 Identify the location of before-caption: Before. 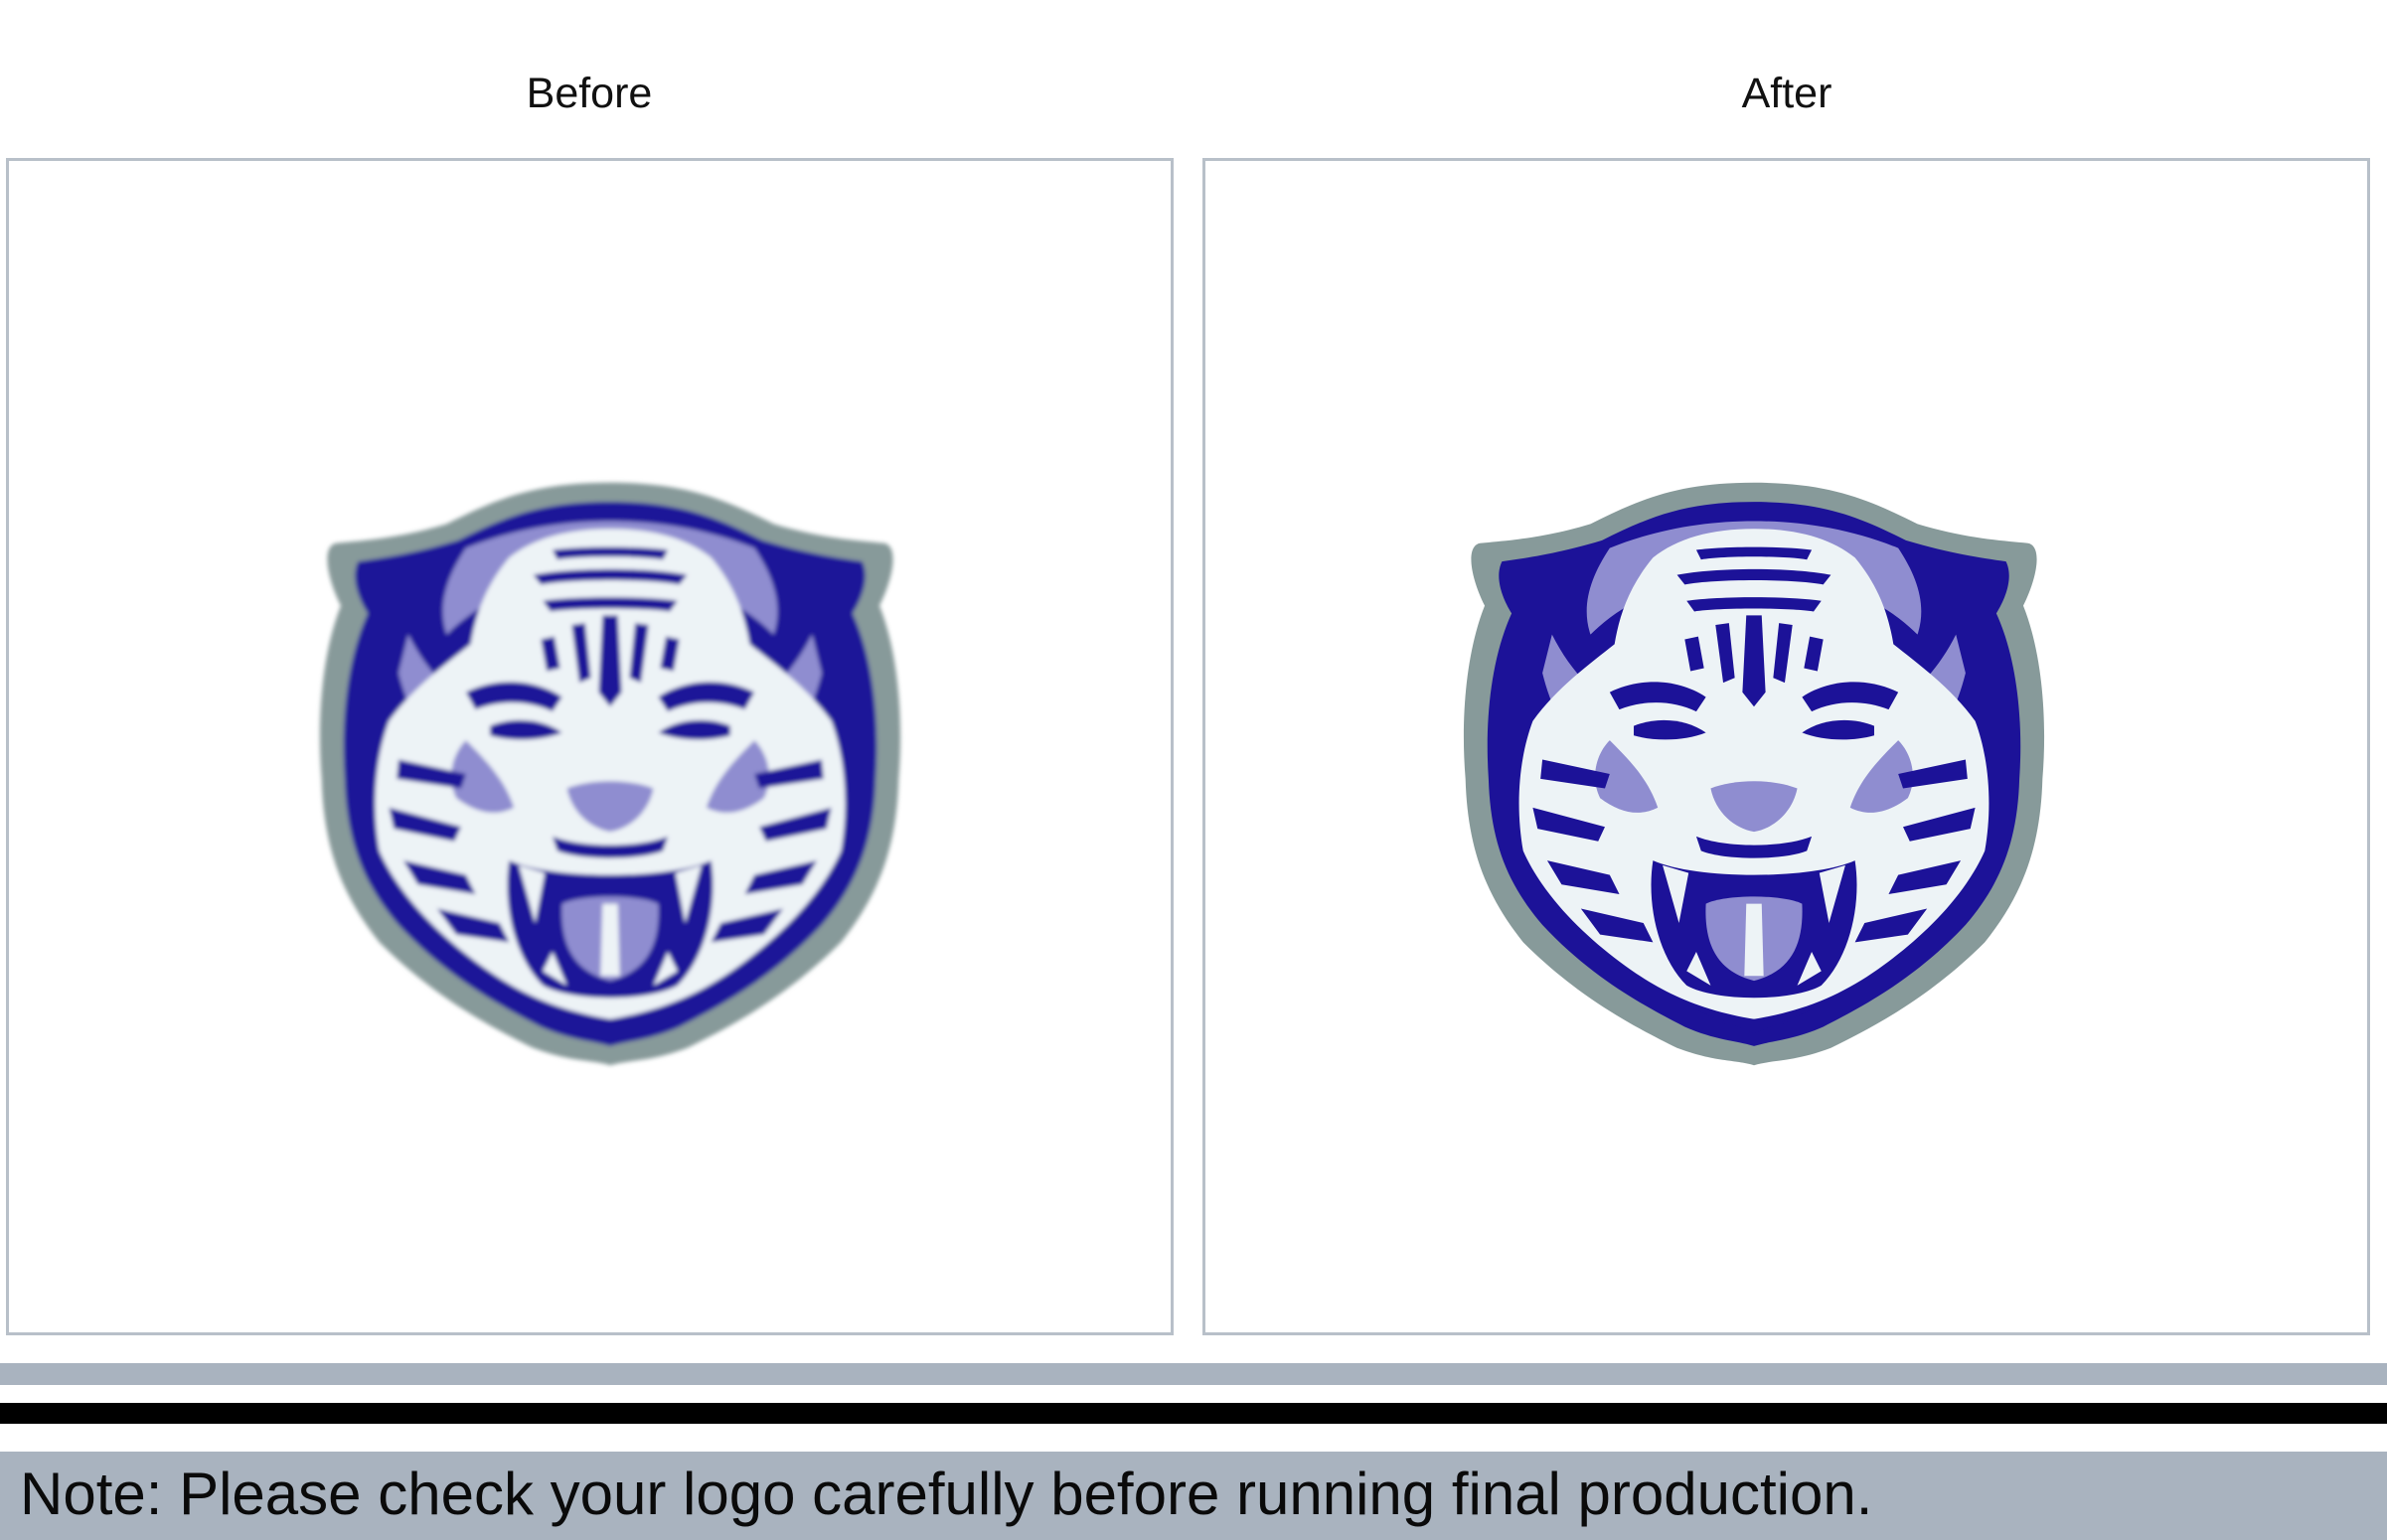
(589, 93).